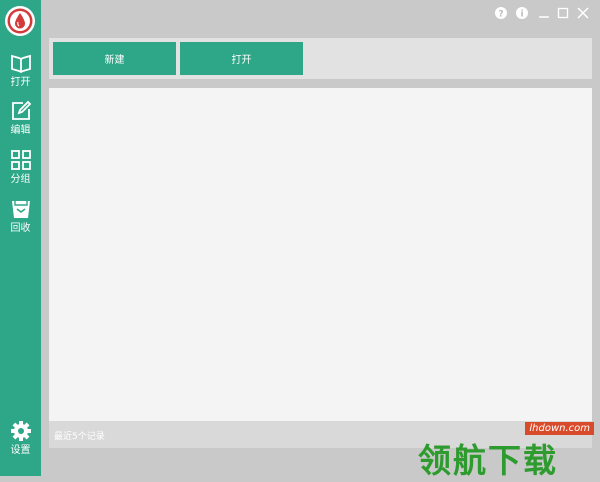 The width and height of the screenshot is (600, 482). Describe the element at coordinates (21, 111) in the screenshot. I see `edit-icon` at that location.